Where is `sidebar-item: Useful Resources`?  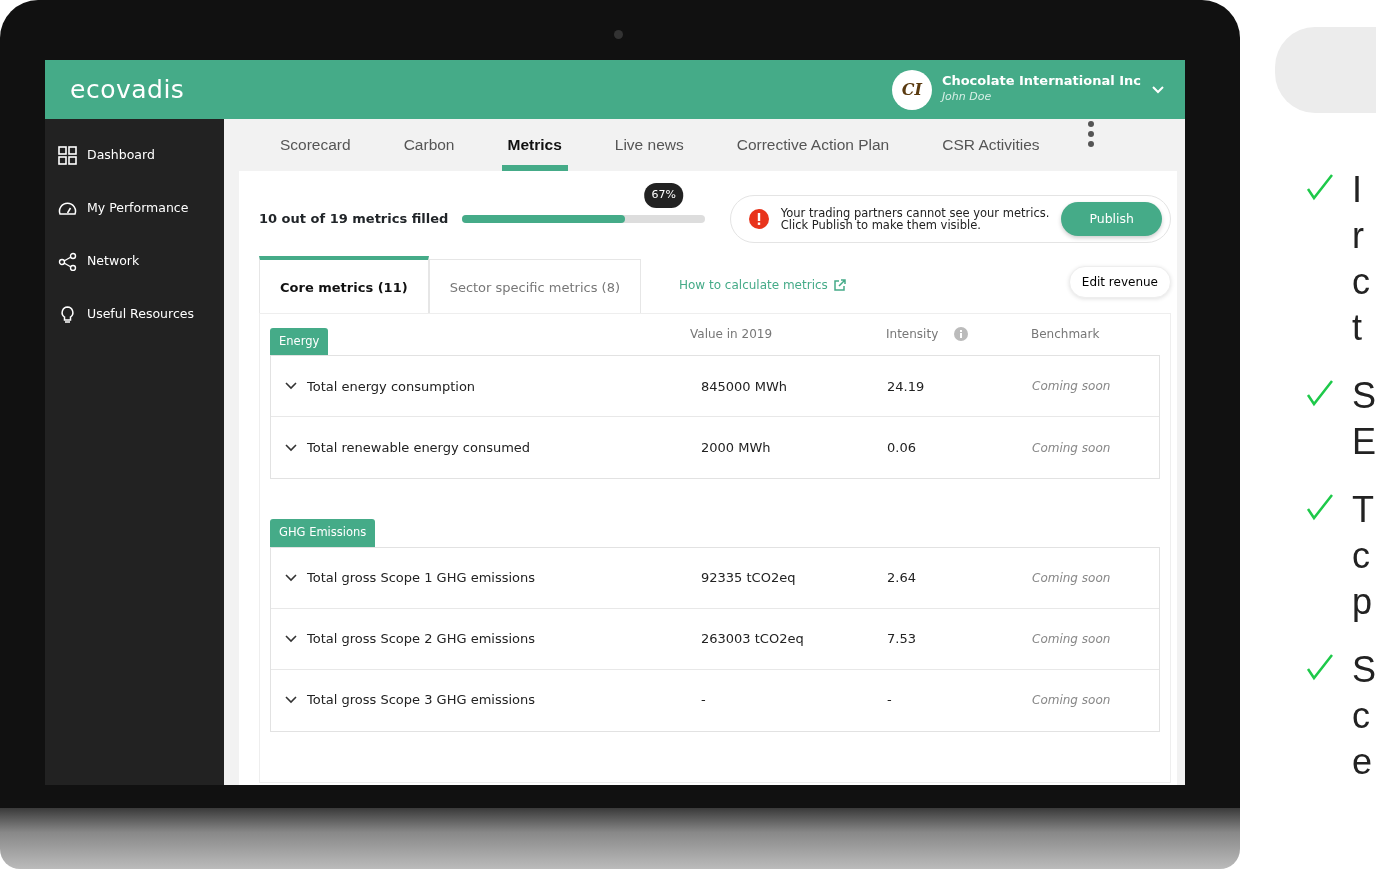 sidebar-item: Useful Resources is located at coordinates (134, 314).